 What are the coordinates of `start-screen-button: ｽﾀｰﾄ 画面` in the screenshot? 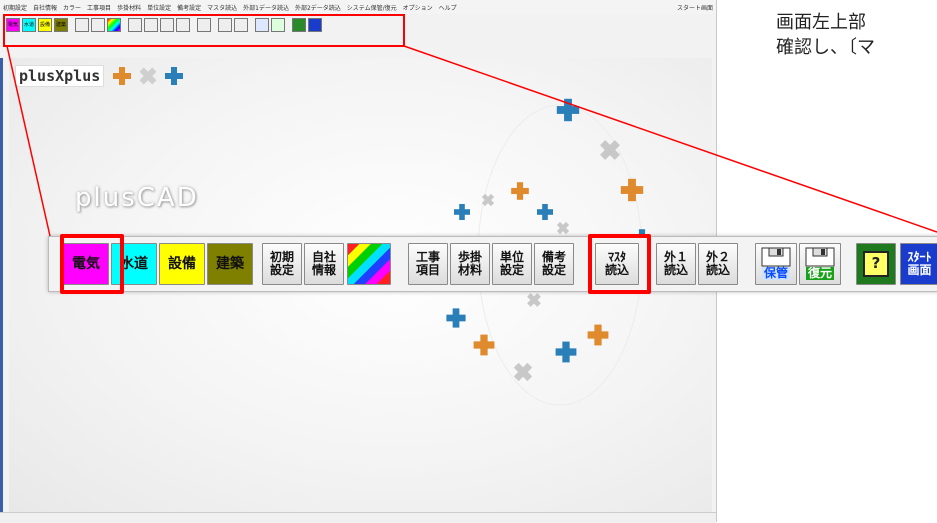 It's located at (918, 264).